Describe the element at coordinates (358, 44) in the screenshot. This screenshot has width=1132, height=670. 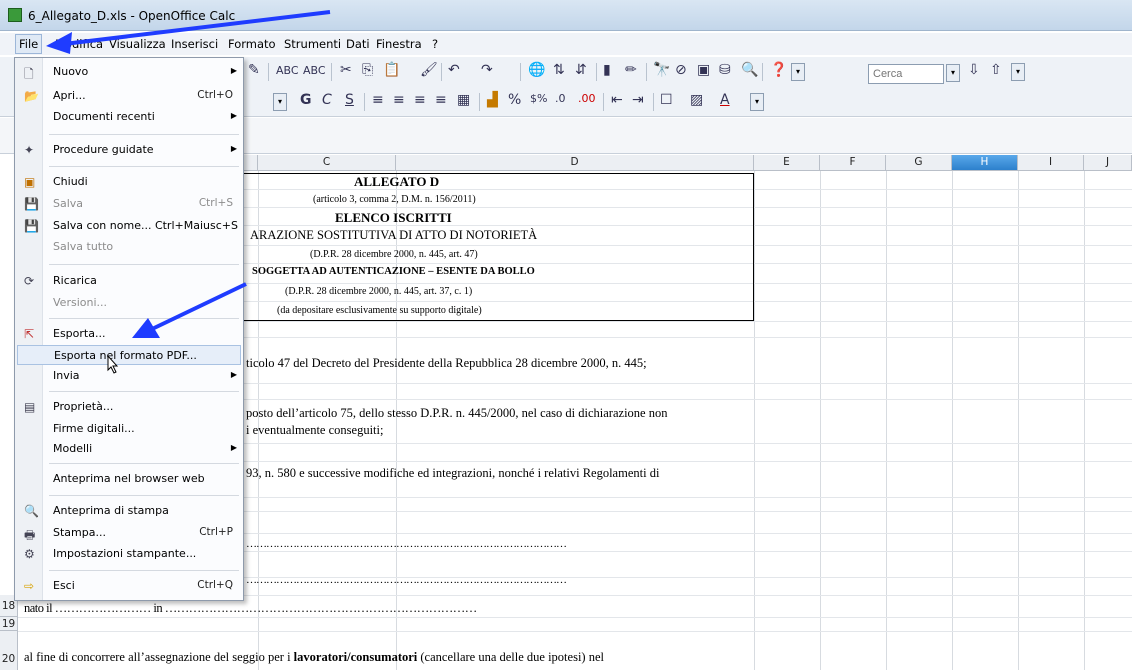
I see `menu-dati: Dati` at that location.